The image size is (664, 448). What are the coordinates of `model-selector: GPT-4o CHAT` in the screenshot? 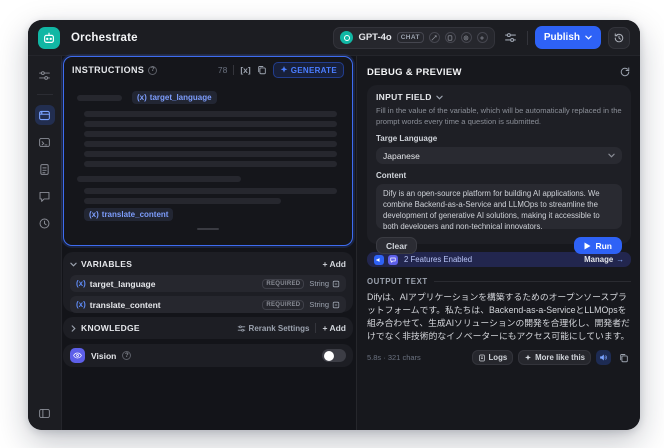 It's located at (414, 37).